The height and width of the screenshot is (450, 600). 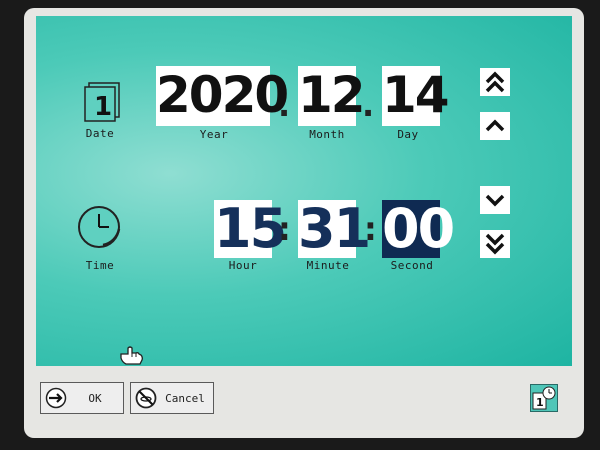 I want to click on double-chevron-up-icon, so click(x=495, y=82).